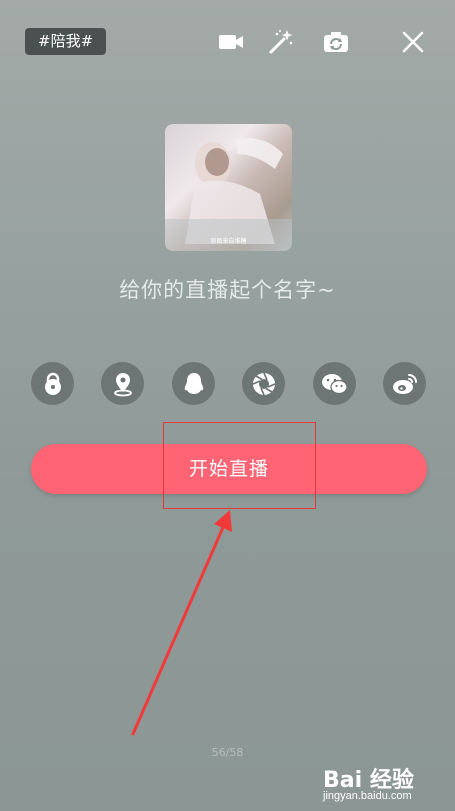 The height and width of the screenshot is (811, 455). Describe the element at coordinates (336, 42) in the screenshot. I see `flip-camera-icon` at that location.